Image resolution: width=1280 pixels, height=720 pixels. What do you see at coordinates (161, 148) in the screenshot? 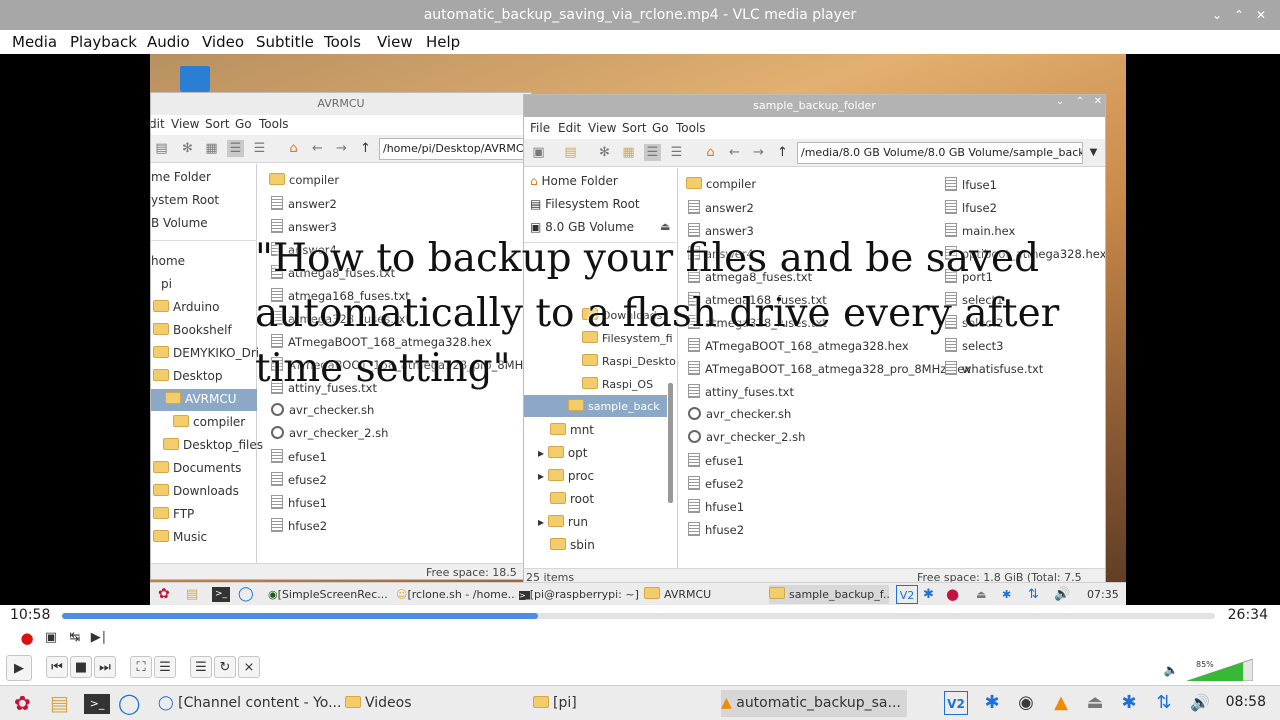
I see `new-folder-icon: ▤` at bounding box center [161, 148].